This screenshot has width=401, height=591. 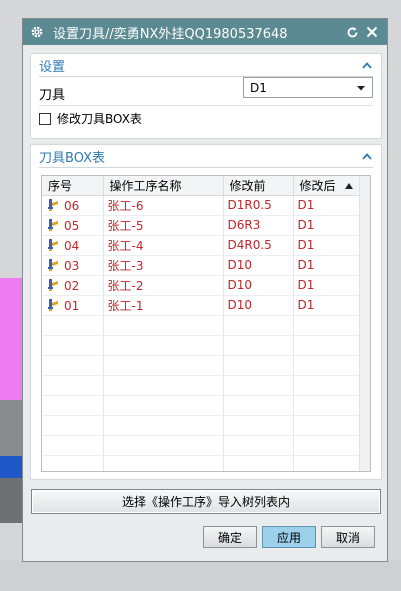 What do you see at coordinates (258, 225) in the screenshot?
I see `cell-before: D6R3` at bounding box center [258, 225].